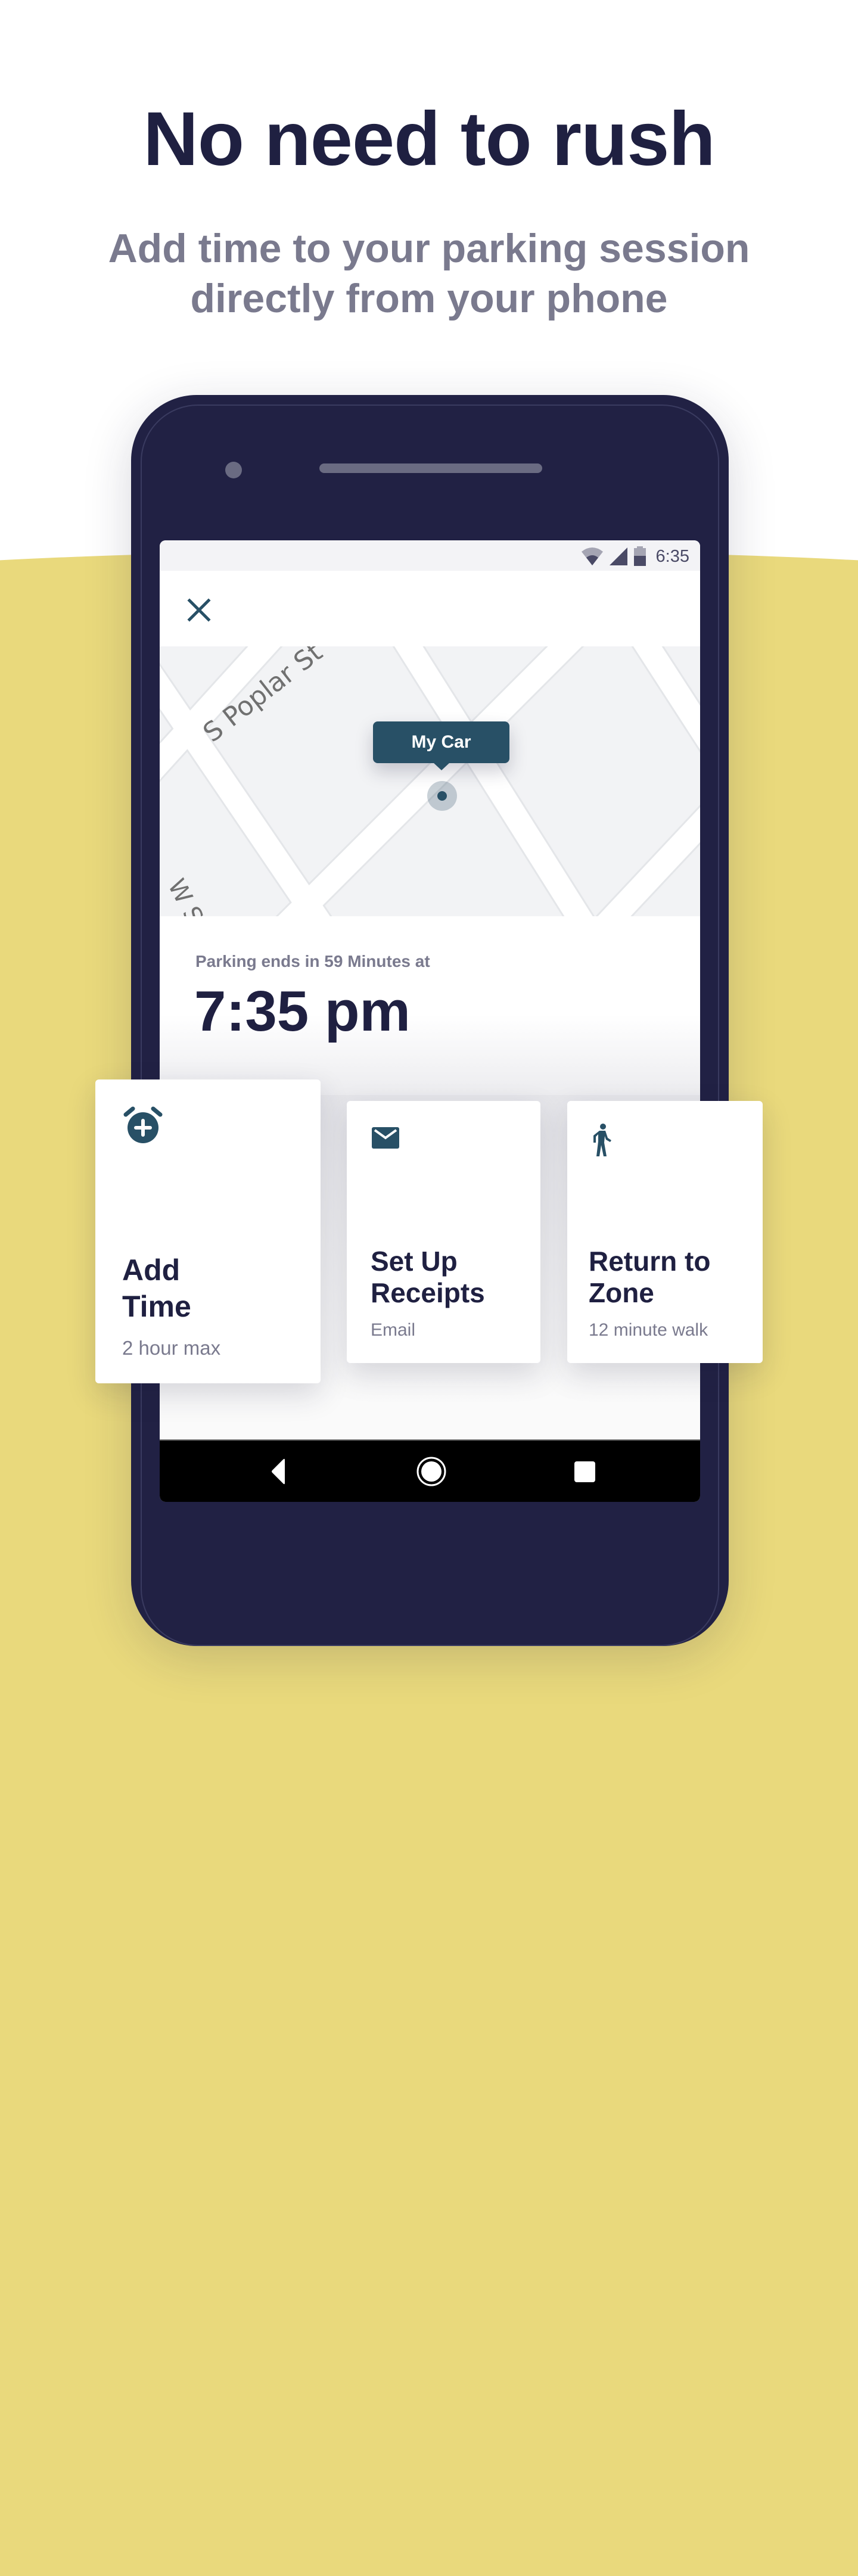 The width and height of the screenshot is (858, 2576). What do you see at coordinates (156, 1288) in the screenshot?
I see `add-time-title: Add Time` at bounding box center [156, 1288].